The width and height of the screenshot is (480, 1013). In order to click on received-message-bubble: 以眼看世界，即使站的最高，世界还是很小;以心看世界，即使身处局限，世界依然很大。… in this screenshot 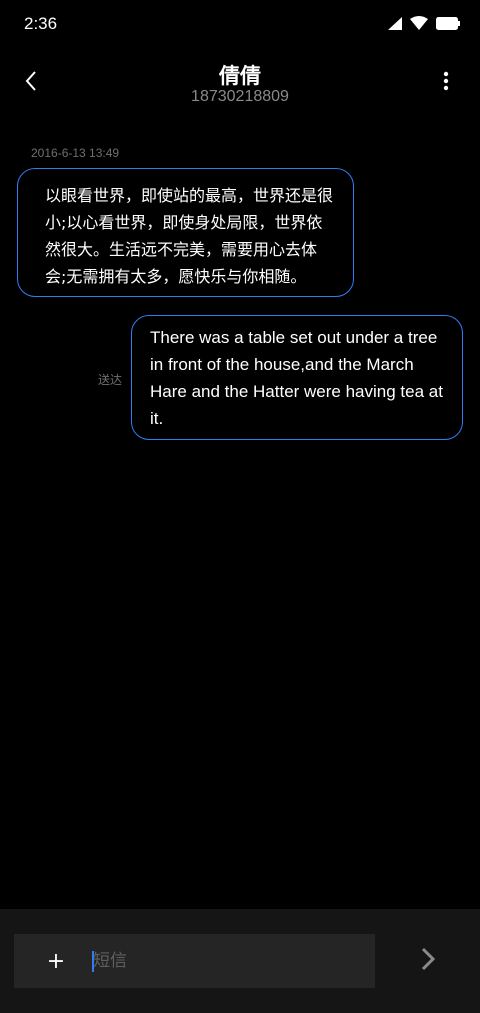, I will do `click(185, 232)`.